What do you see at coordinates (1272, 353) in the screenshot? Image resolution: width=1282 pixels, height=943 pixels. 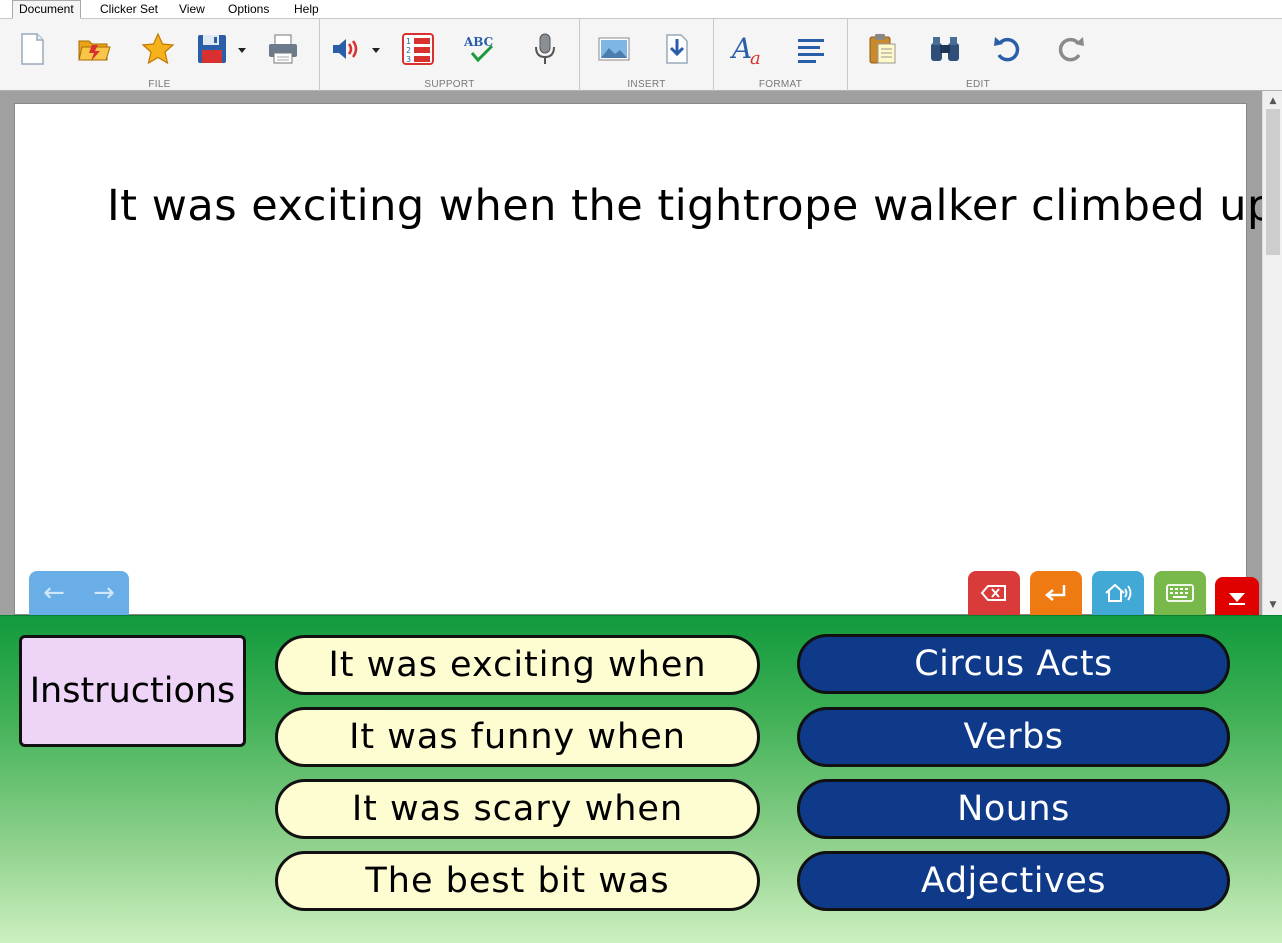 I see `vertical-scrollbar: ▲ ▼` at bounding box center [1272, 353].